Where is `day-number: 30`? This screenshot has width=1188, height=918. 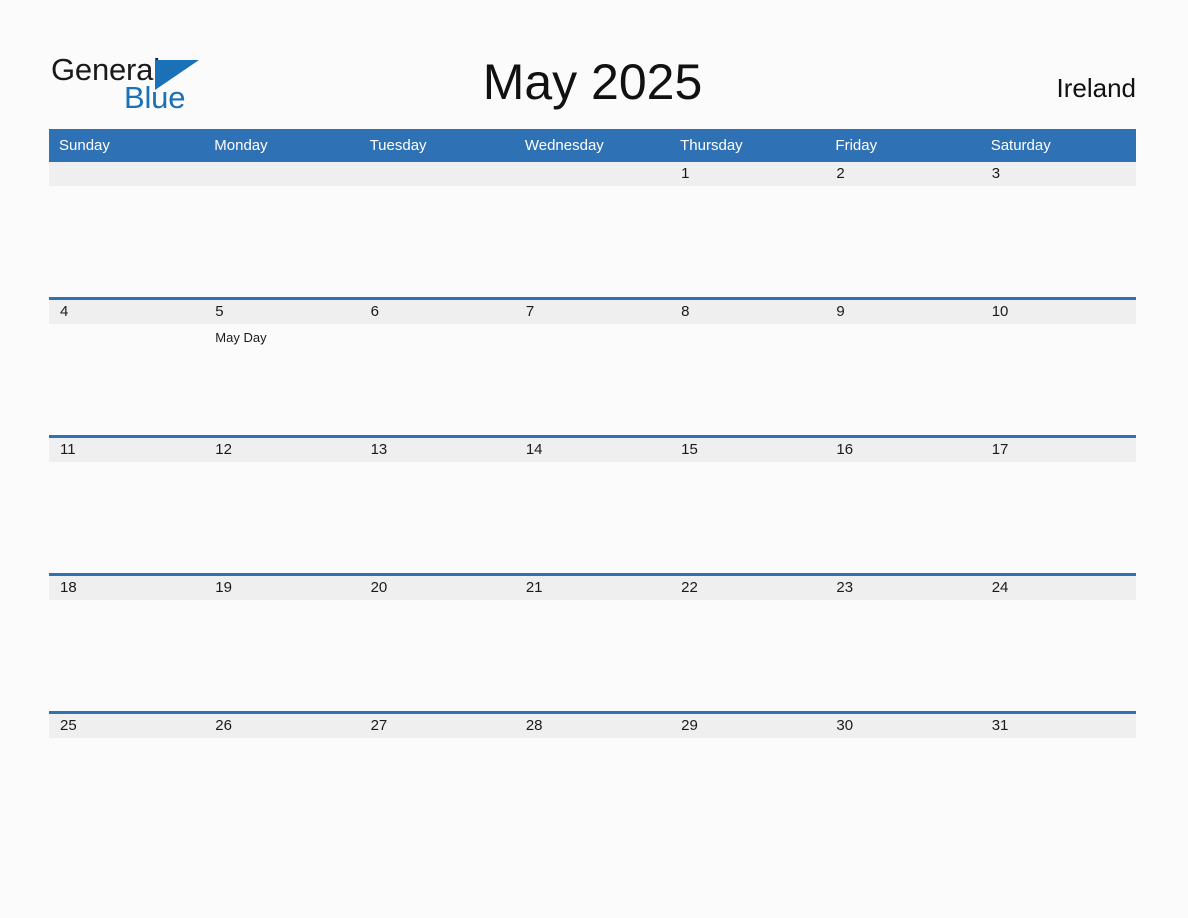 day-number: 30 is located at coordinates (902, 726).